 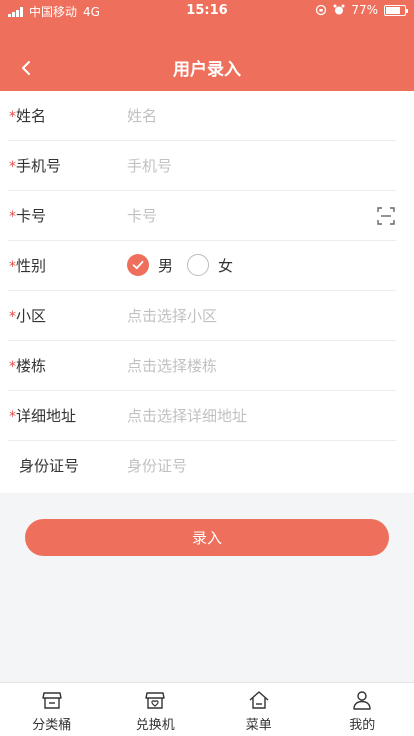 I want to click on community-row: *小区 点击选择小区, so click(x=207, y=316).